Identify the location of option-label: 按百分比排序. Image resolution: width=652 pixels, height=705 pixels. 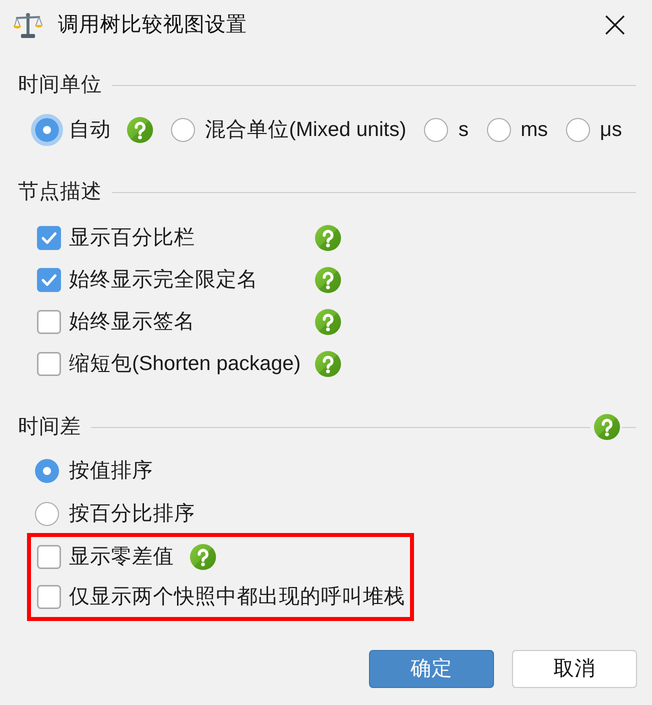
(132, 513).